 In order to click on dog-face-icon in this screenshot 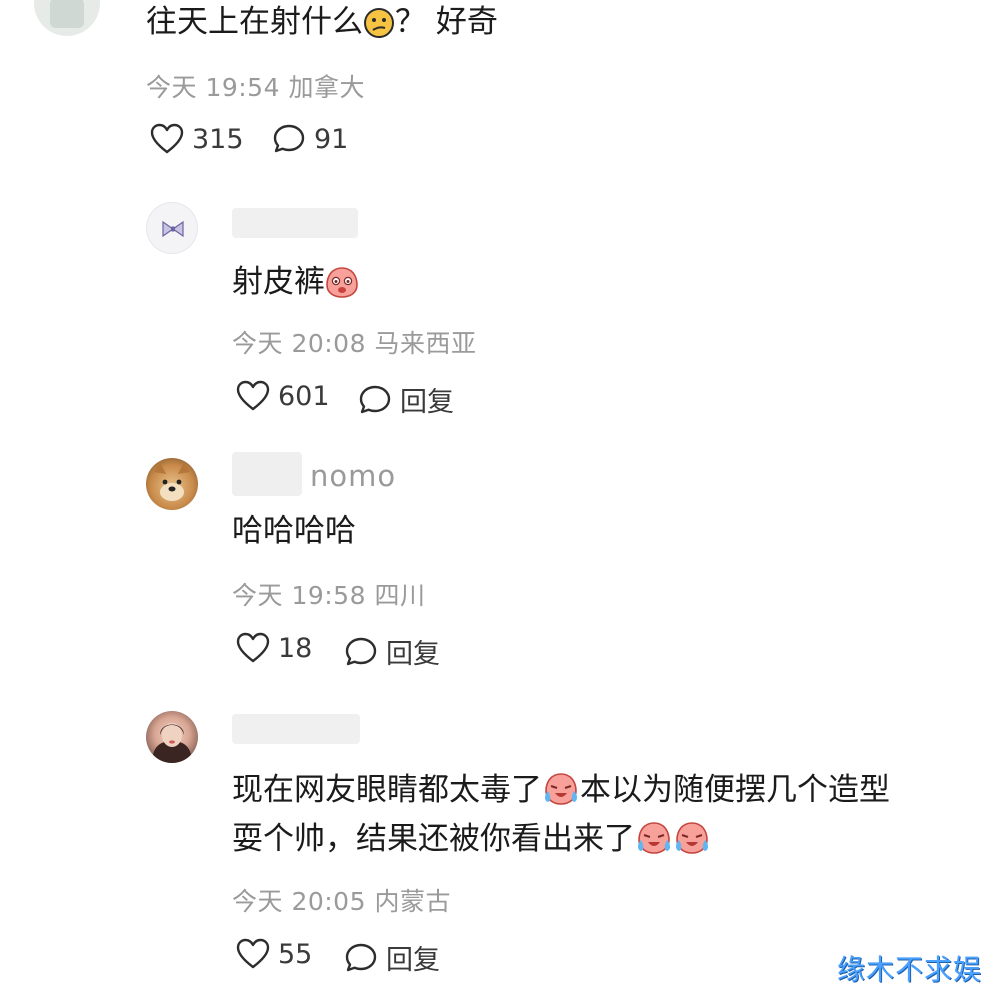, I will do `click(172, 484)`.